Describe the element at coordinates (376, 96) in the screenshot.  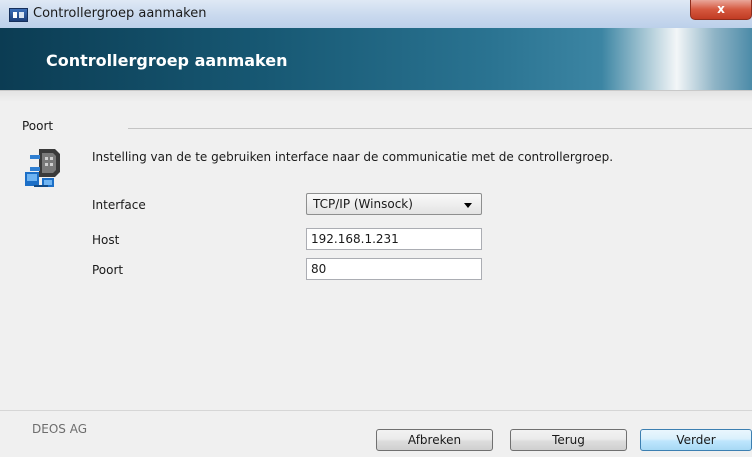
I see `banner-separator` at that location.